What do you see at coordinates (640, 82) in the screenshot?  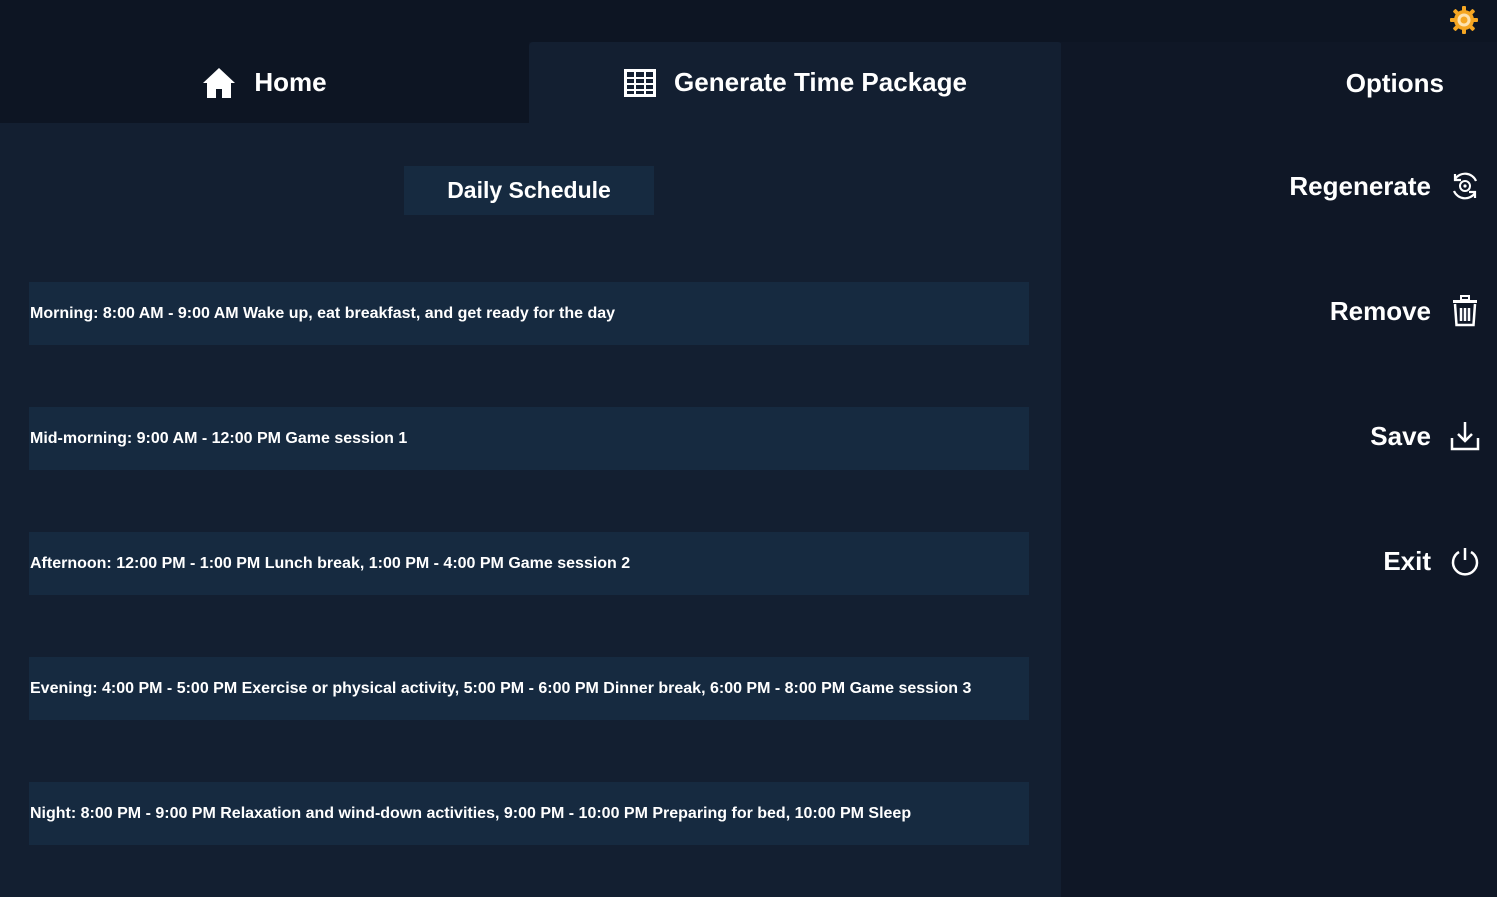 I see `table-grid-icon` at bounding box center [640, 82].